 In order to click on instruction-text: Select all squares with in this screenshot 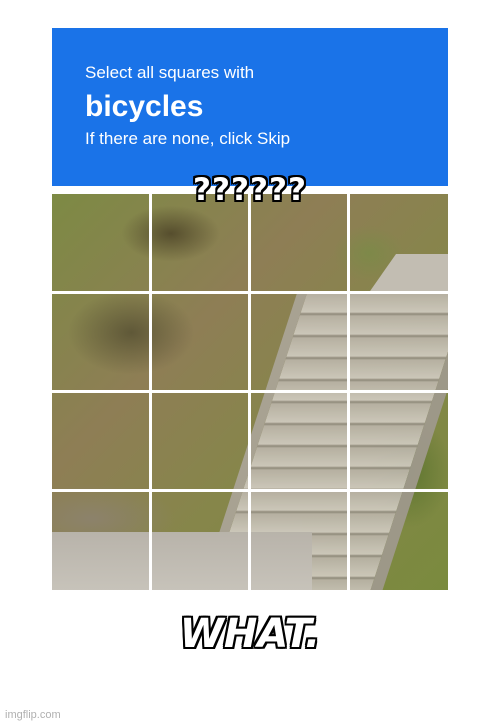, I will do `click(170, 72)`.